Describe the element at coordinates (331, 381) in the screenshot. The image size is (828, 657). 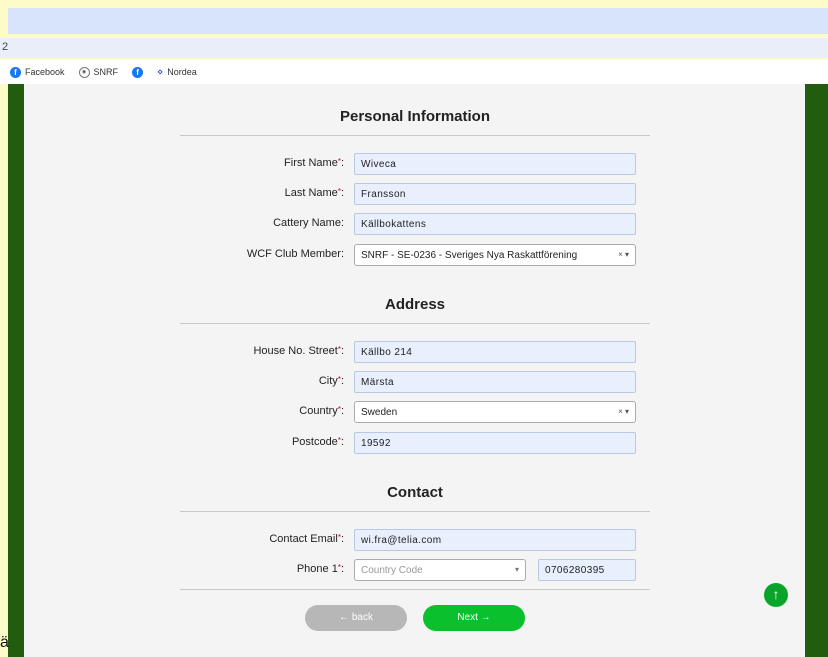
I see `label-city: City*:` at that location.